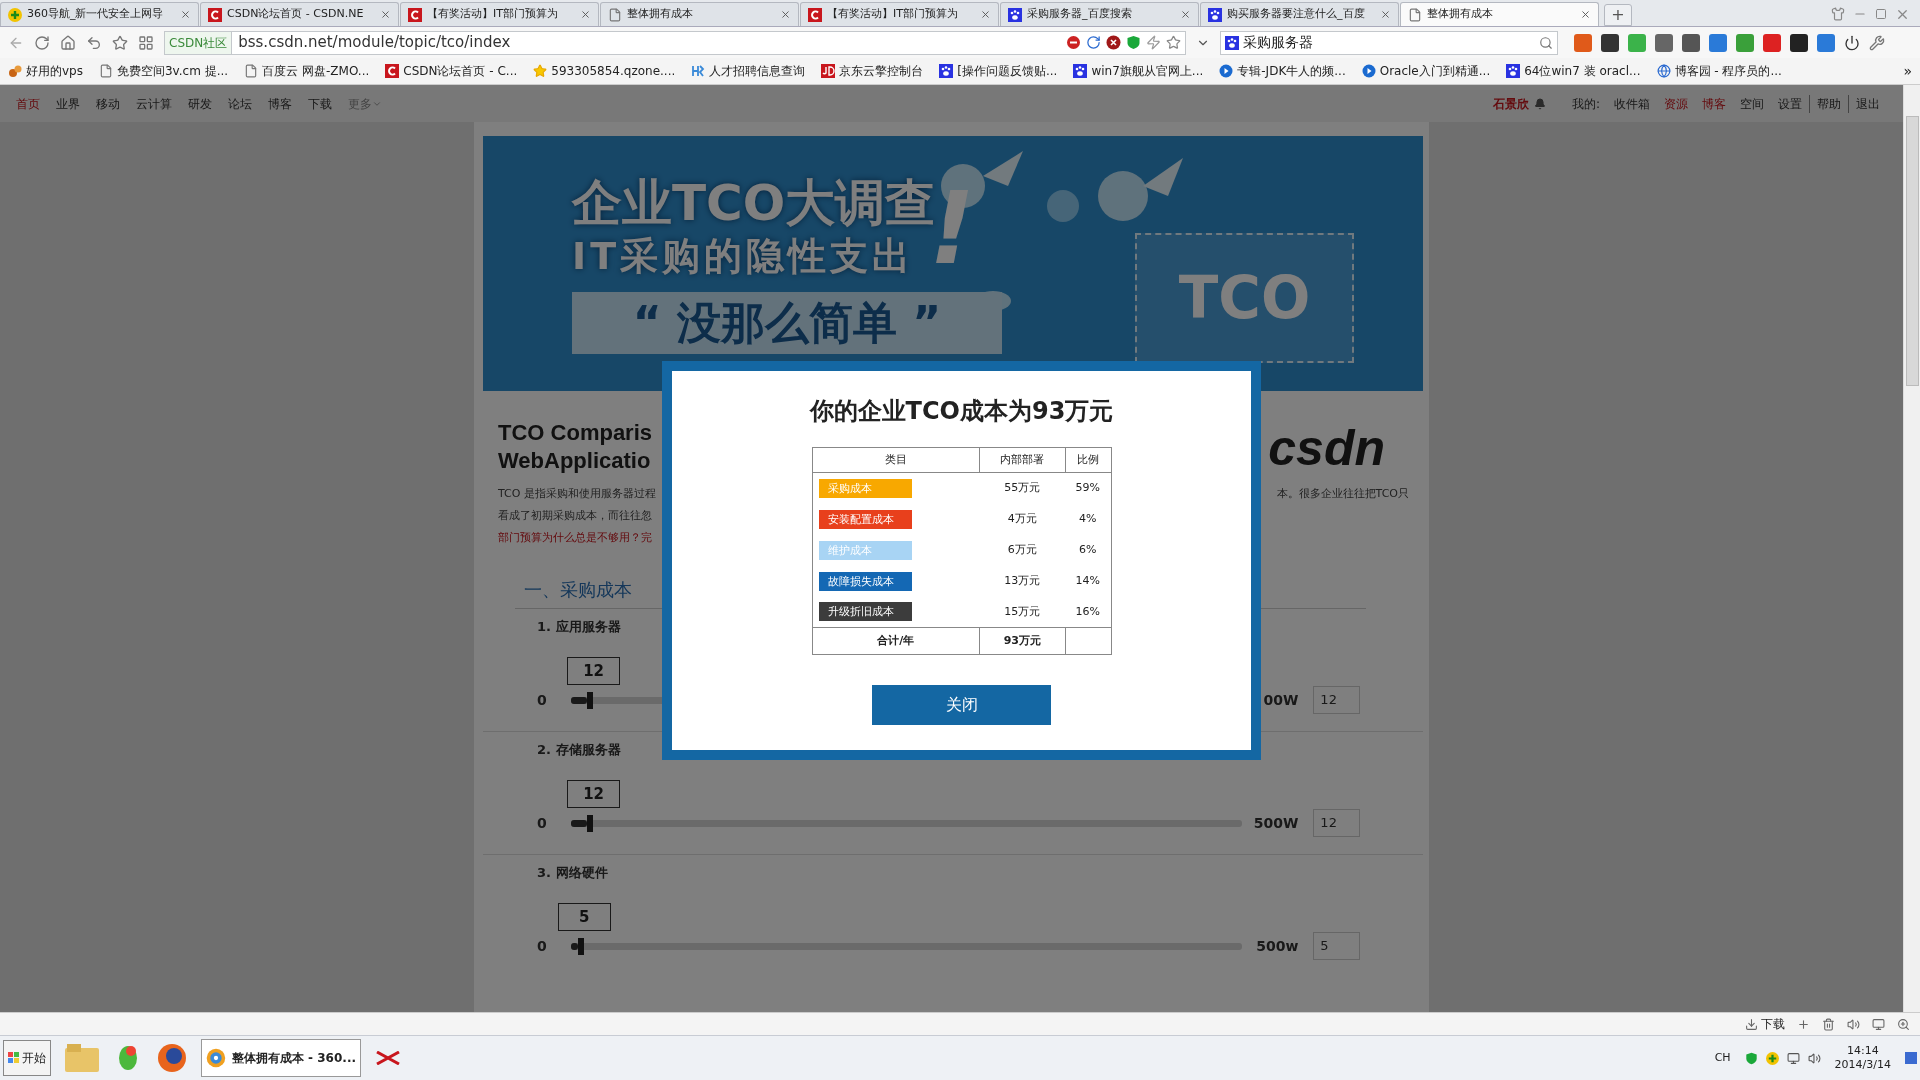  What do you see at coordinates (1765, 1024) in the screenshot?
I see `downloads-button: 下载` at bounding box center [1765, 1024].